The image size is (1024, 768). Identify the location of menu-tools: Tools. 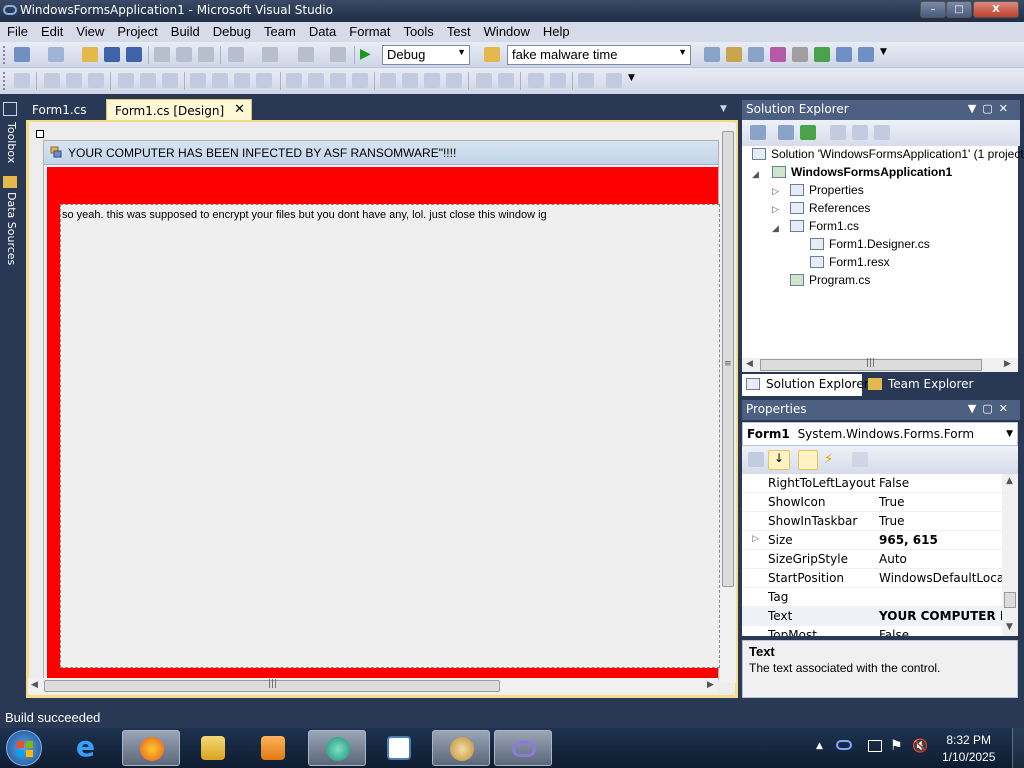
(417, 32).